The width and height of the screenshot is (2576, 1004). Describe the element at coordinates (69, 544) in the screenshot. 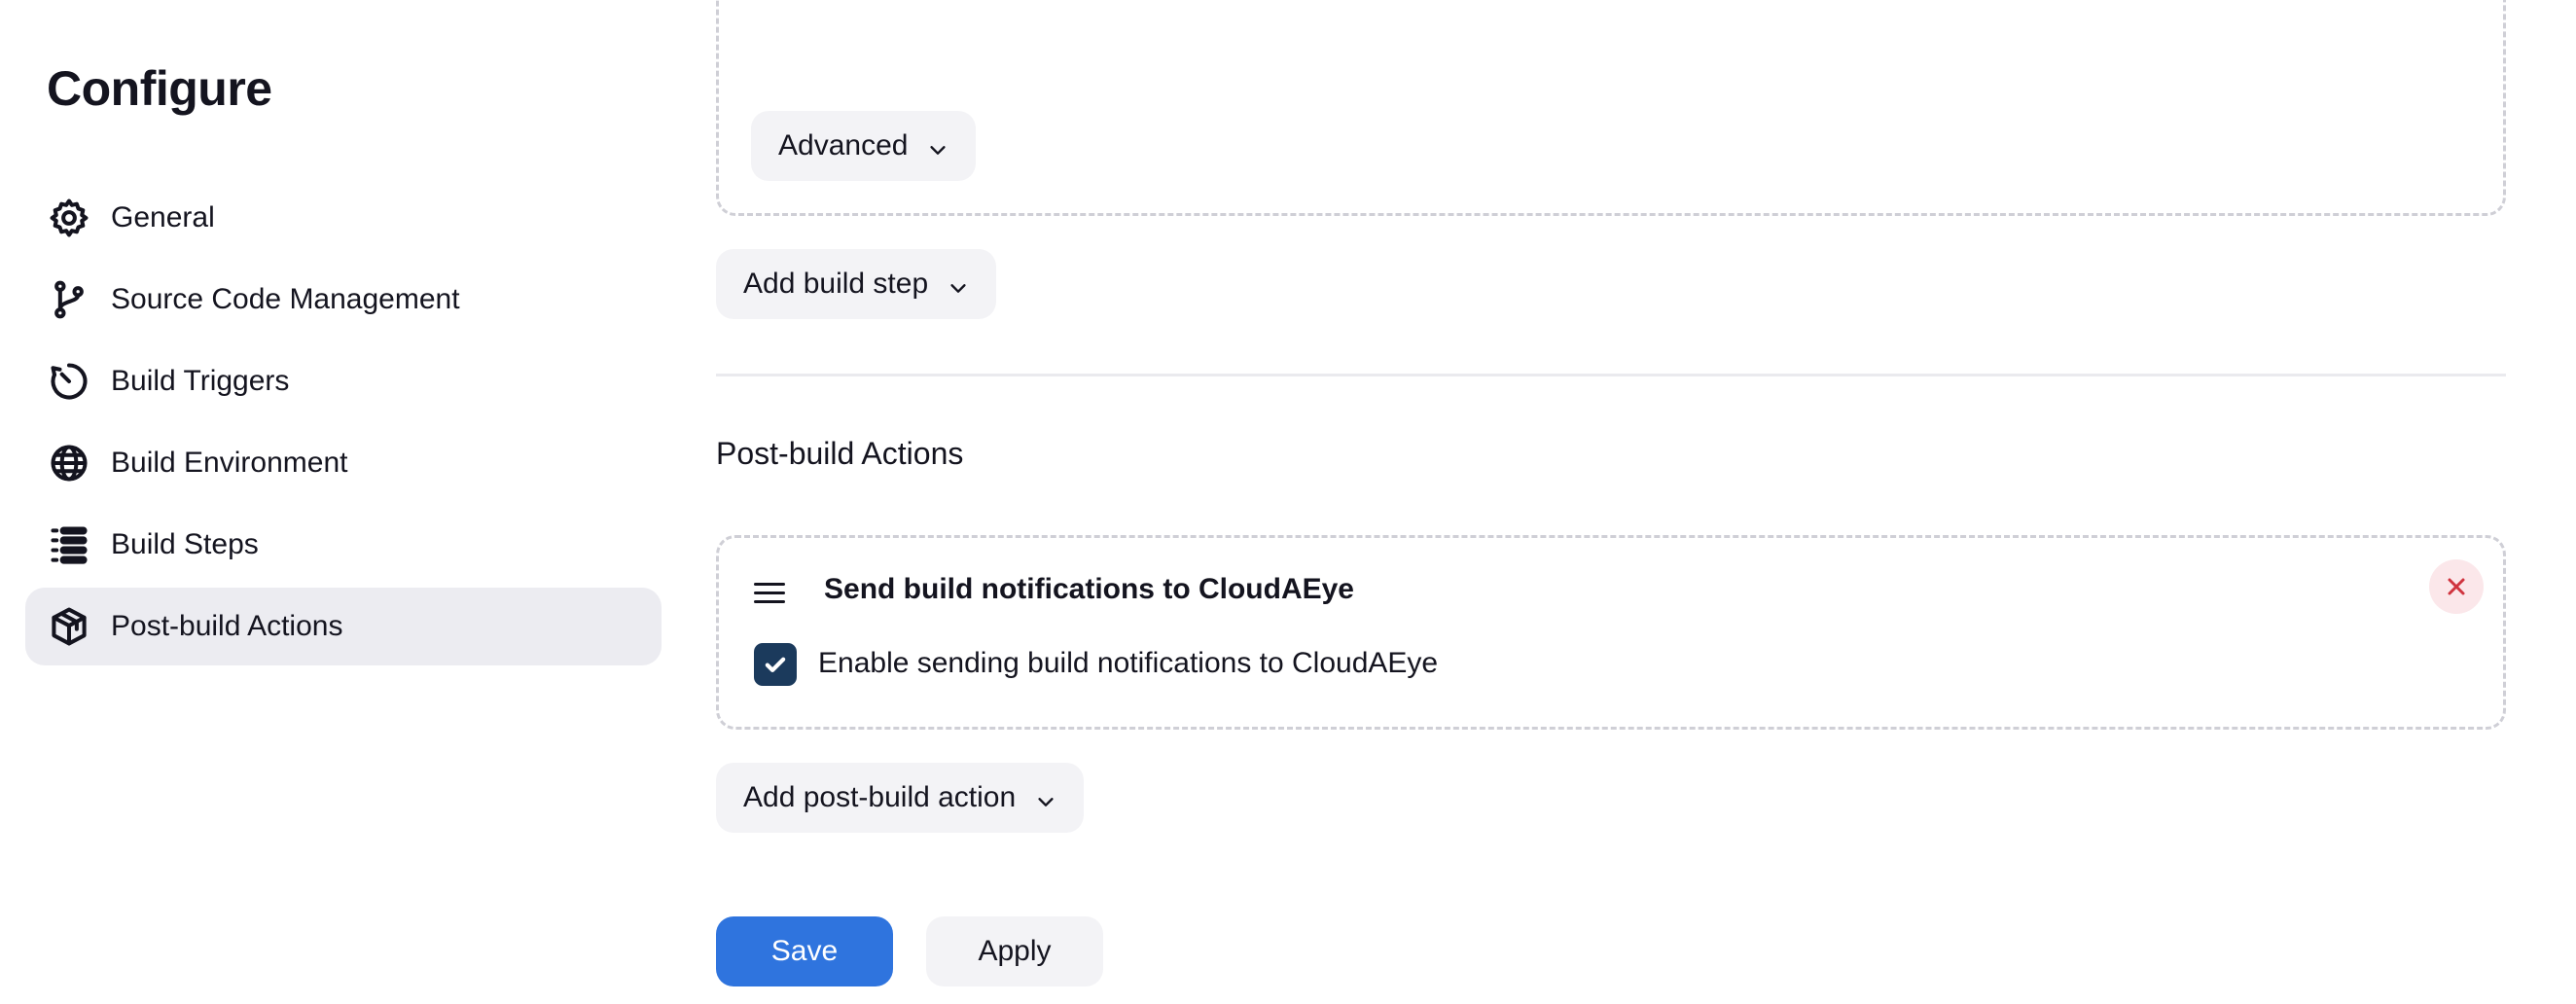

I see `list-icon` at that location.